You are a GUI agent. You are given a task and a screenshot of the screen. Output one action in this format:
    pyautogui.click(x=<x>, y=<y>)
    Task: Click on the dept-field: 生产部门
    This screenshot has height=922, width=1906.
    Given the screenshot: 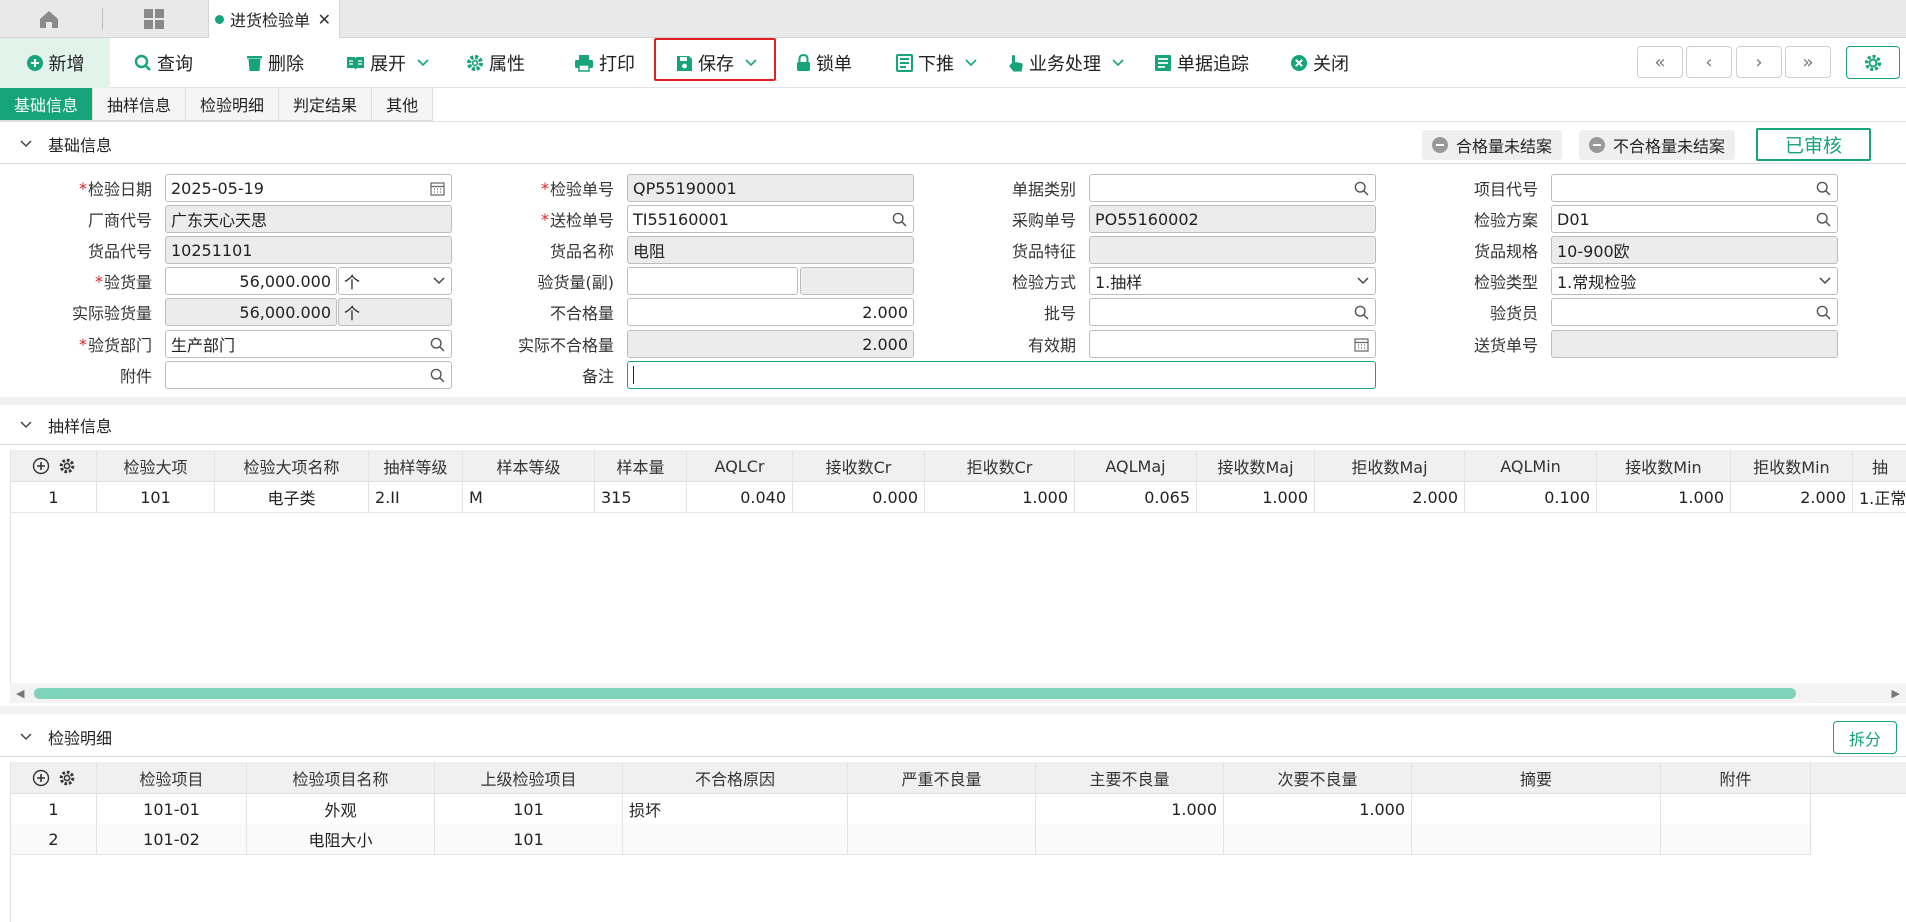 What is the action you would take?
    pyautogui.click(x=308, y=344)
    